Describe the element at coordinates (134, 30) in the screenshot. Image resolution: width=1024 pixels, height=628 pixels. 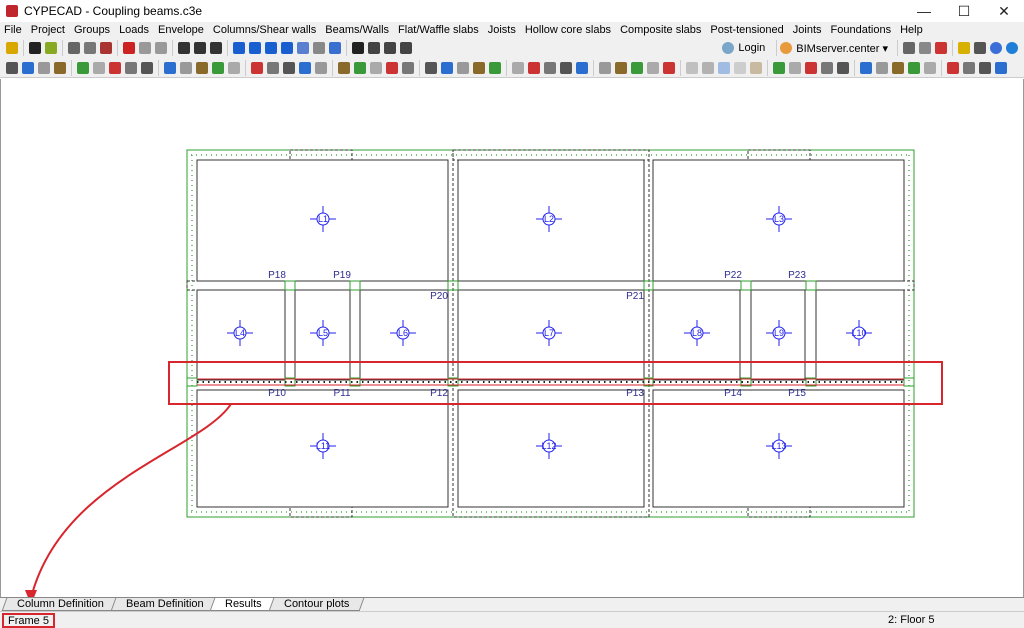
I see `menu-loads: Loads` at that location.